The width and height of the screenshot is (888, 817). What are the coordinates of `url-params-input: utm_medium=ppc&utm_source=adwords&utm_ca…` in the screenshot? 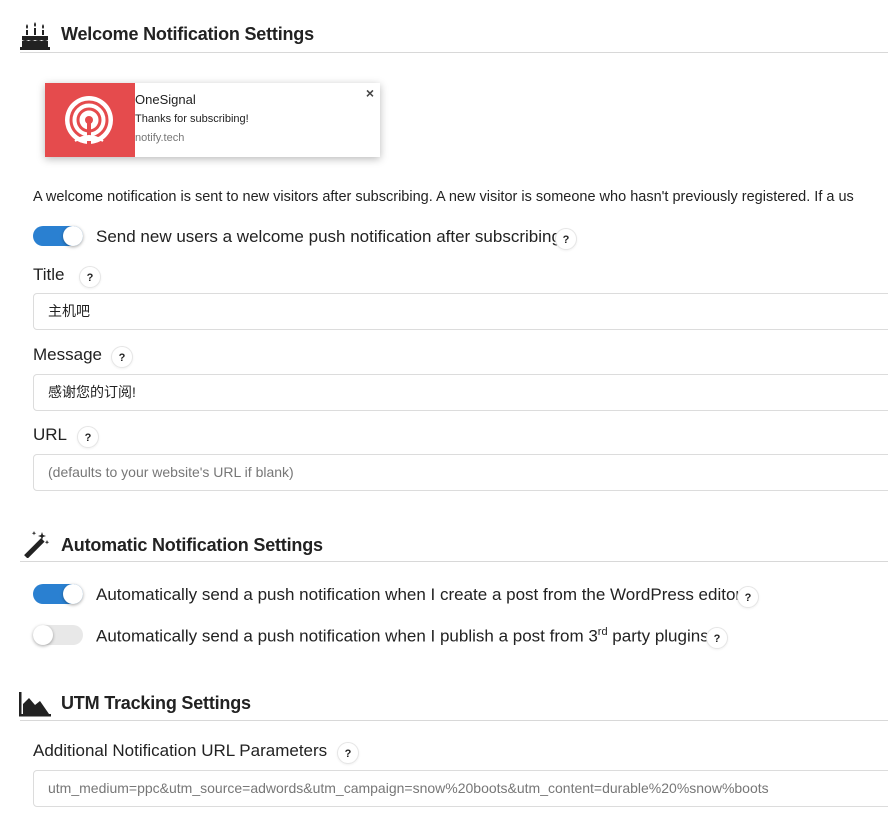 It's located at (460, 788).